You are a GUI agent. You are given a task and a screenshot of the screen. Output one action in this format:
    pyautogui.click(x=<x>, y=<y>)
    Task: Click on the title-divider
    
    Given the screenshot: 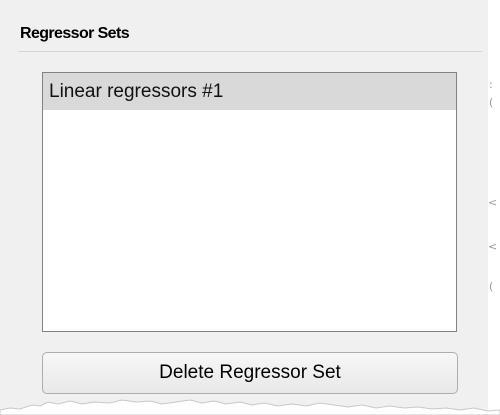 What is the action you would take?
    pyautogui.click(x=250, y=51)
    